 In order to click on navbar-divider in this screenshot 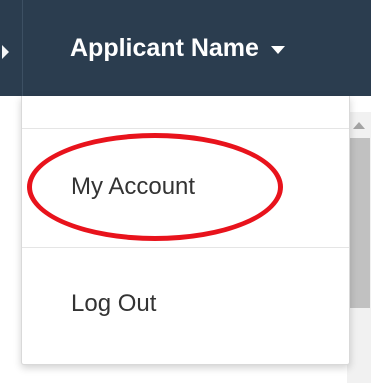, I will do `click(22, 48)`.